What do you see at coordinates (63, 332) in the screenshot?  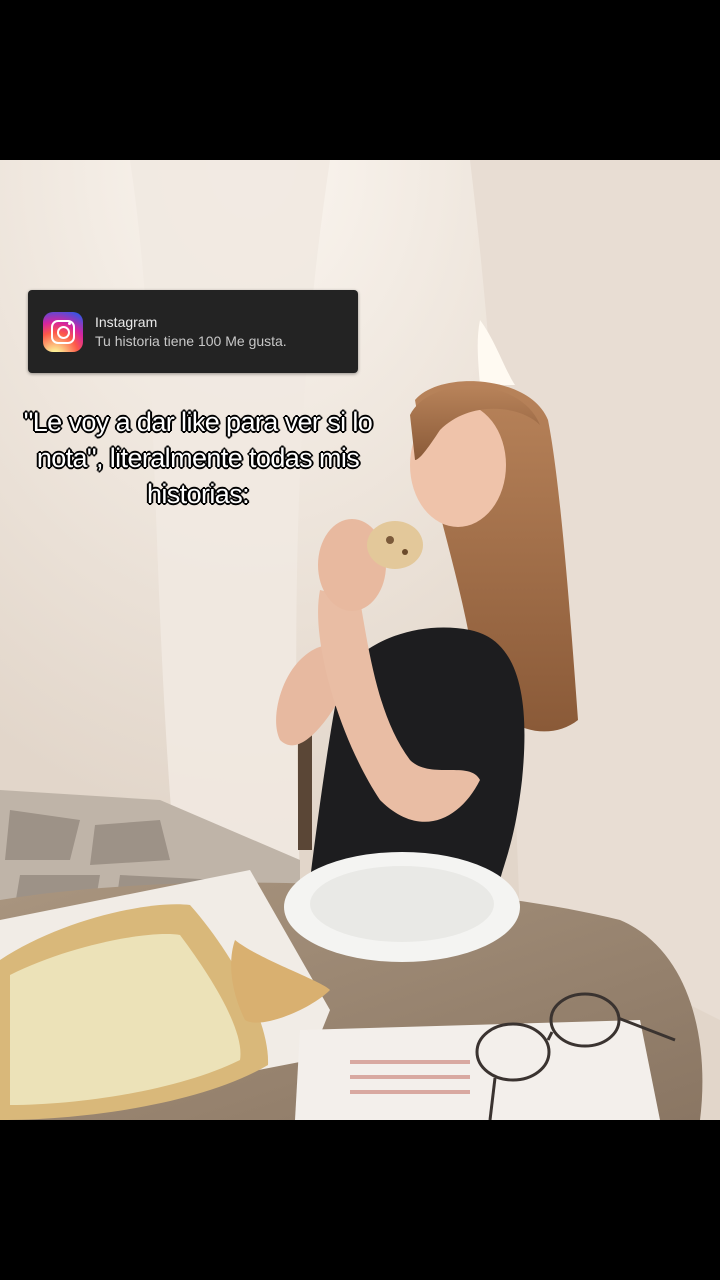 I see `instagram-icon` at bounding box center [63, 332].